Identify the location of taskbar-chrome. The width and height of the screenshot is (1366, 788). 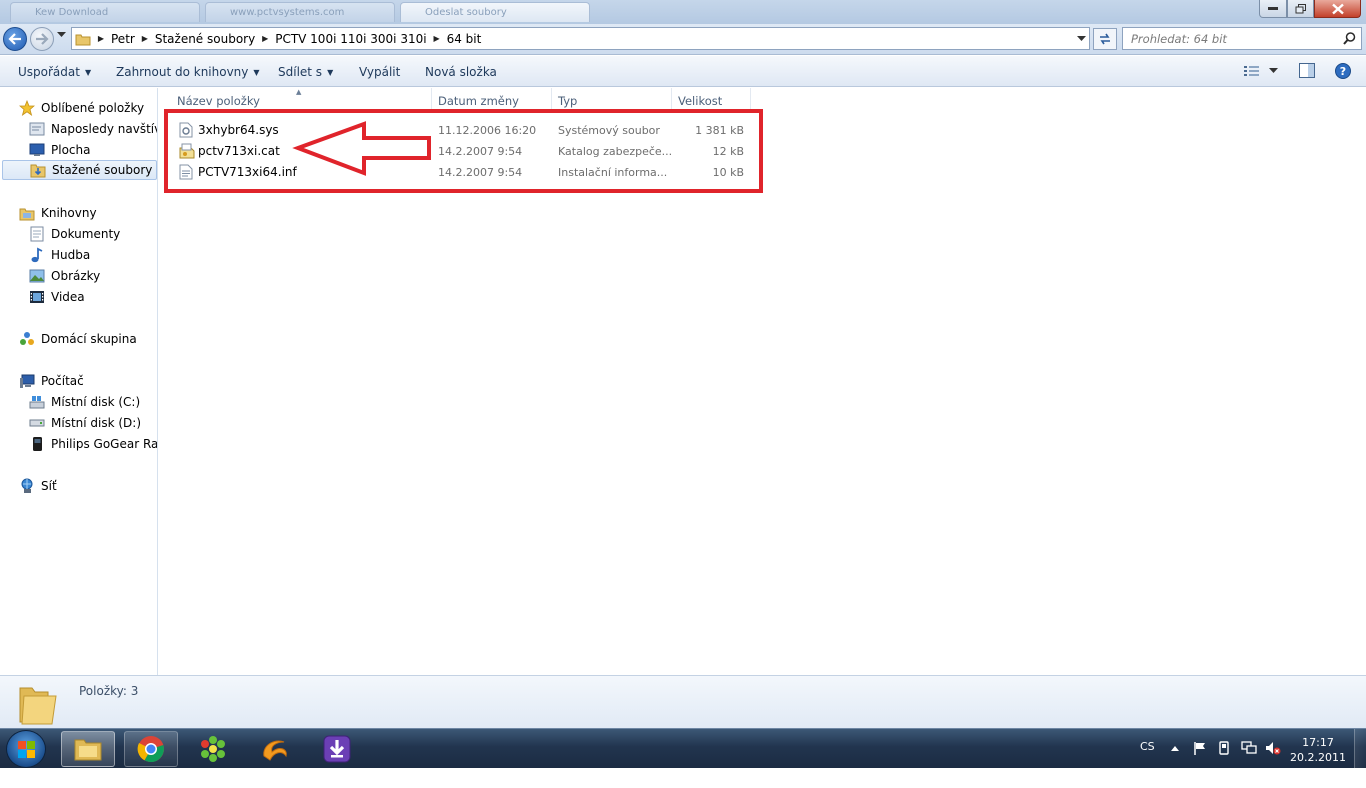
(151, 749).